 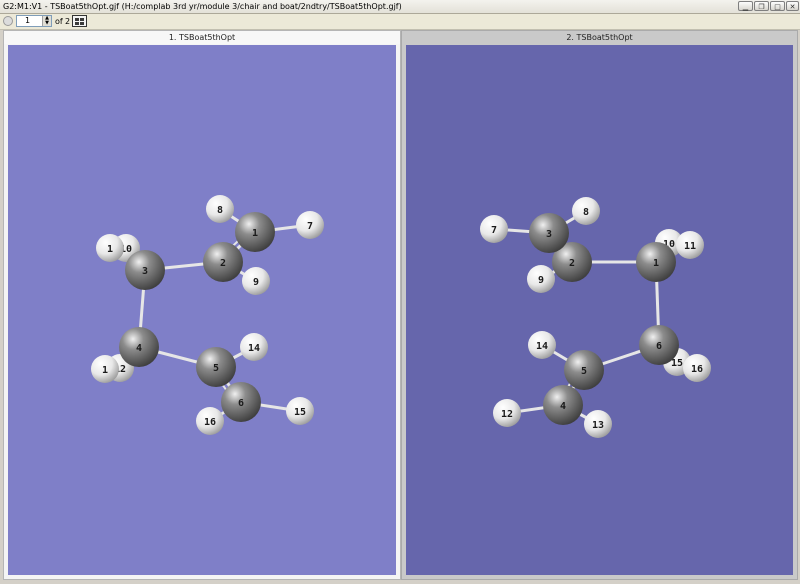 I want to click on hydrogen-atom: 11, so click(x=690, y=245).